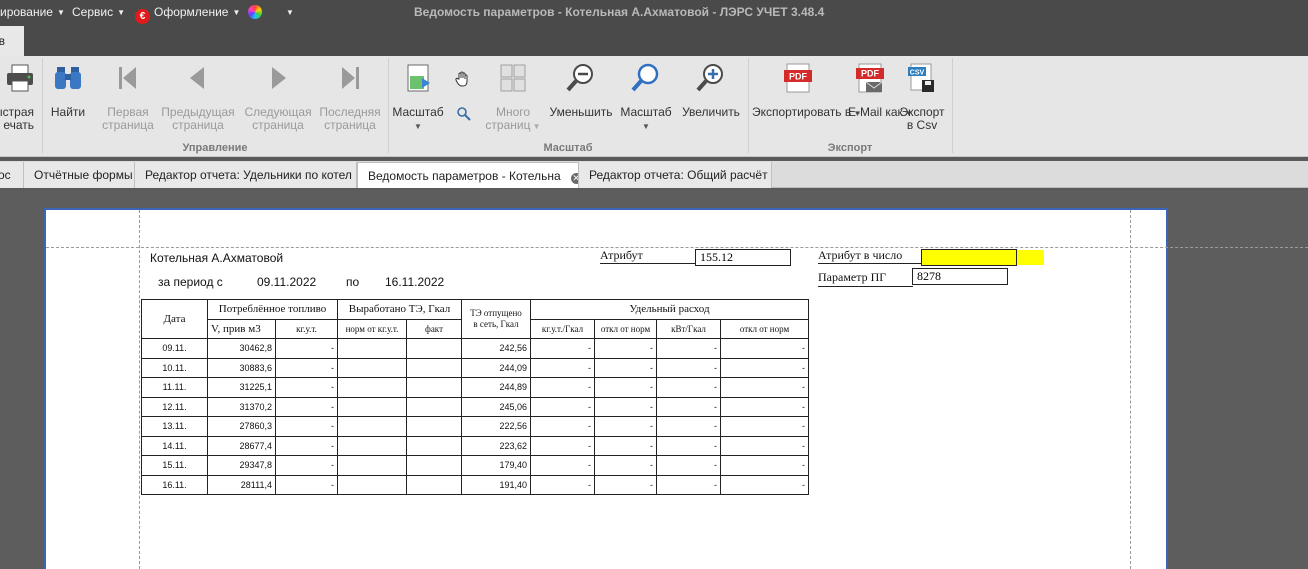  What do you see at coordinates (806, 100) in the screenshot?
I see `export-to-button: PDF Экспортировать в ▼` at bounding box center [806, 100].